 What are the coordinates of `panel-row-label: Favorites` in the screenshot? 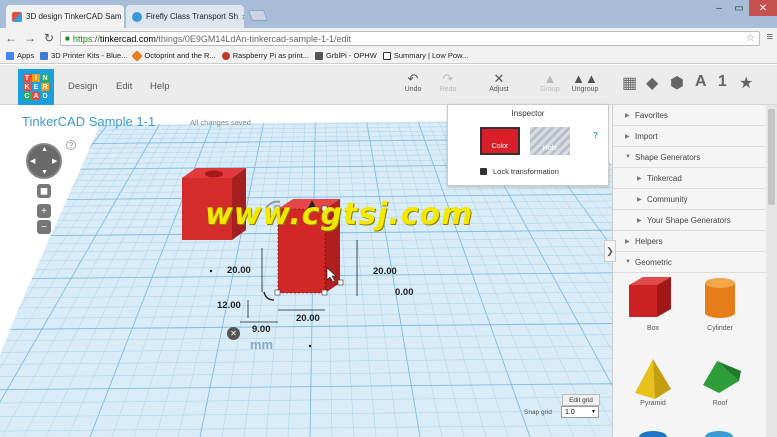 It's located at (651, 115).